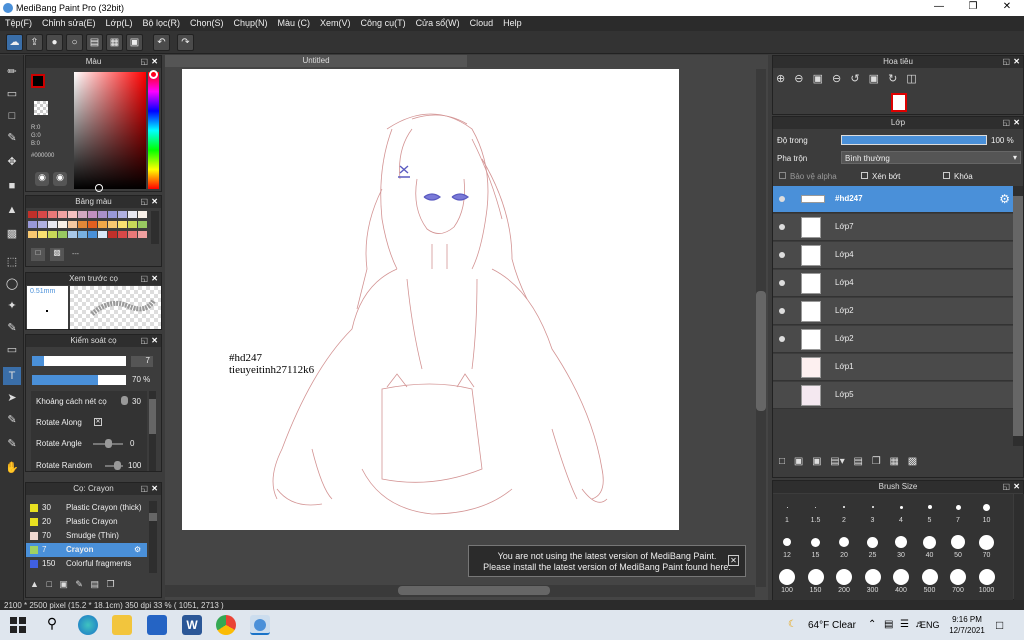  Describe the element at coordinates (1018, 316) in the screenshot. I see `layer-list-scrollbar` at that location.